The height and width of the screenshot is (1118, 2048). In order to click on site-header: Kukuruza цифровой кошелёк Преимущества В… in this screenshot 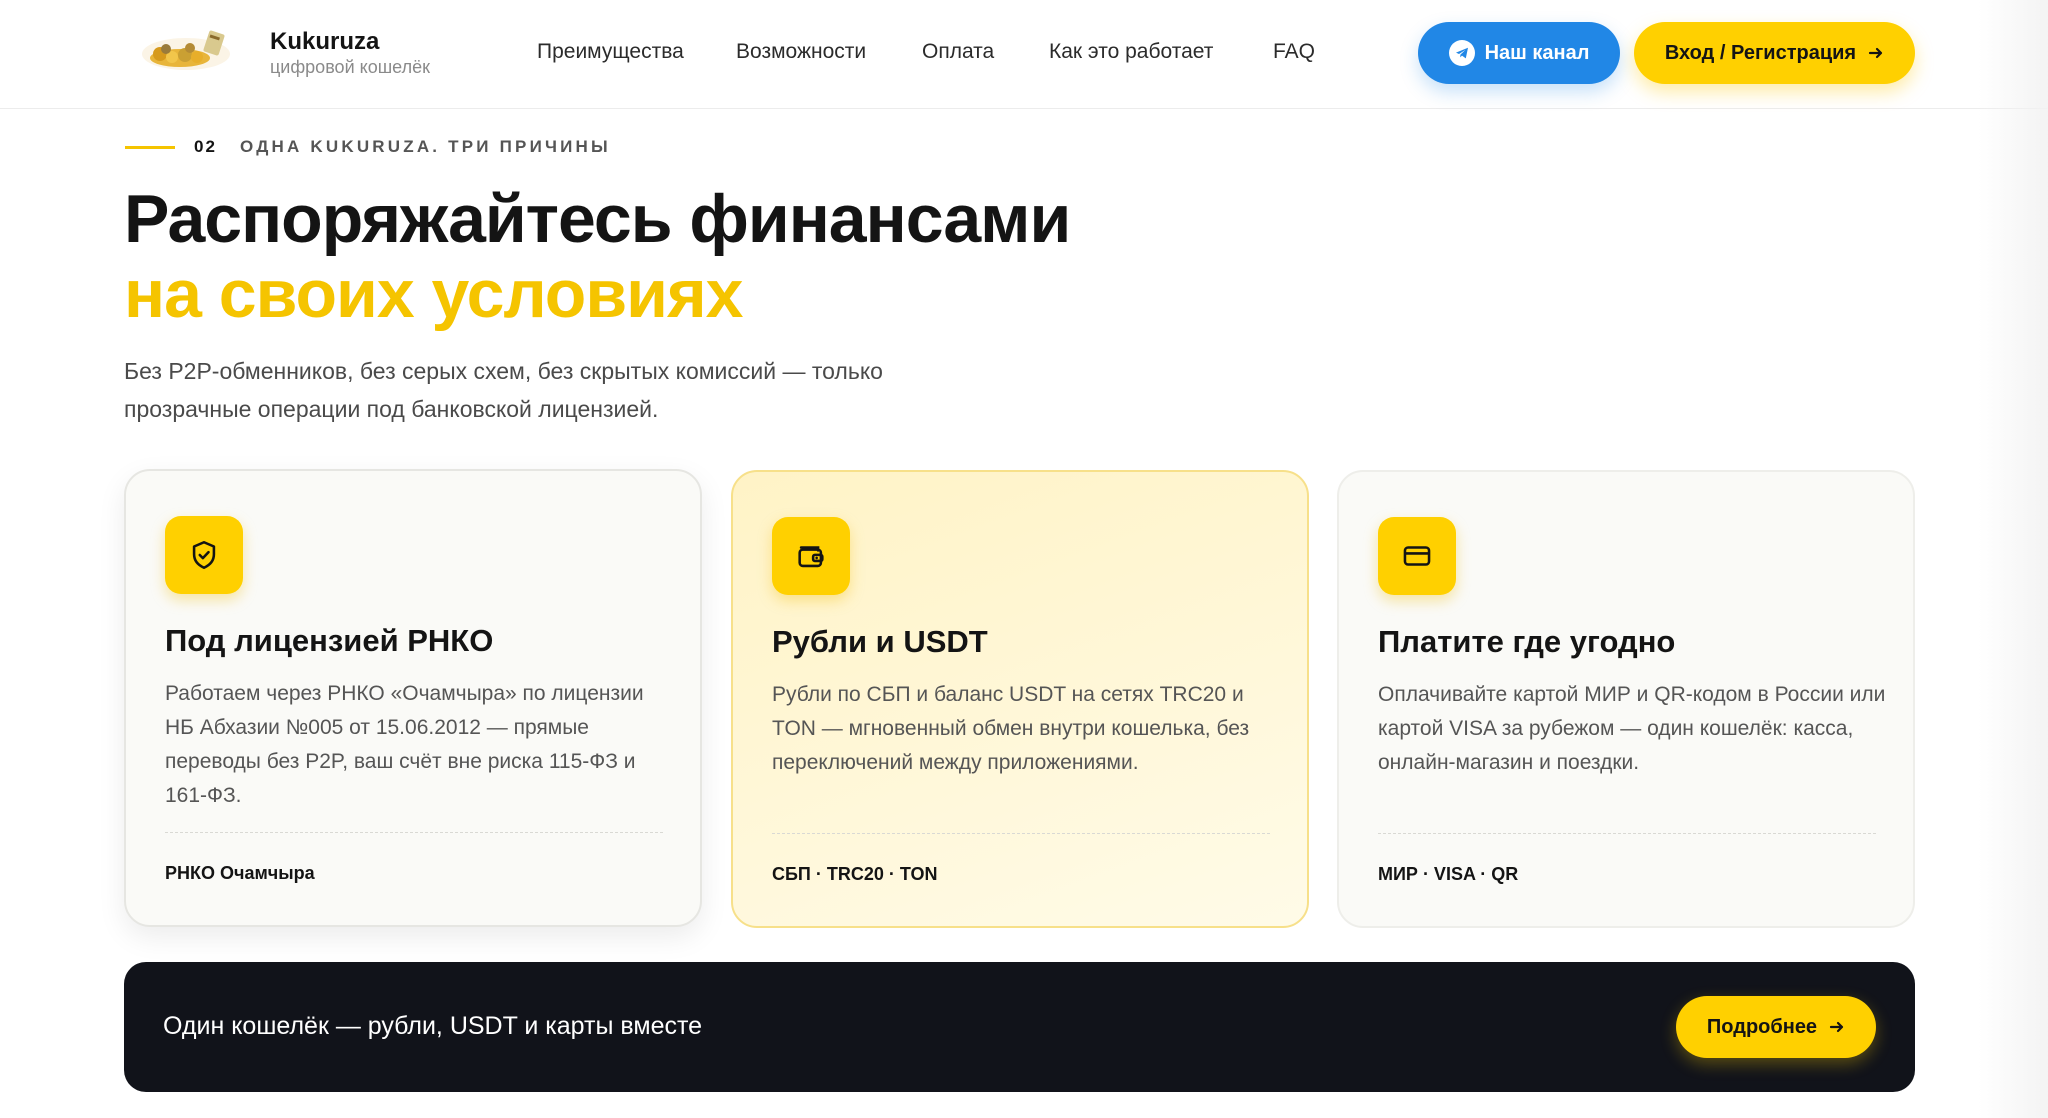, I will do `click(1024, 54)`.